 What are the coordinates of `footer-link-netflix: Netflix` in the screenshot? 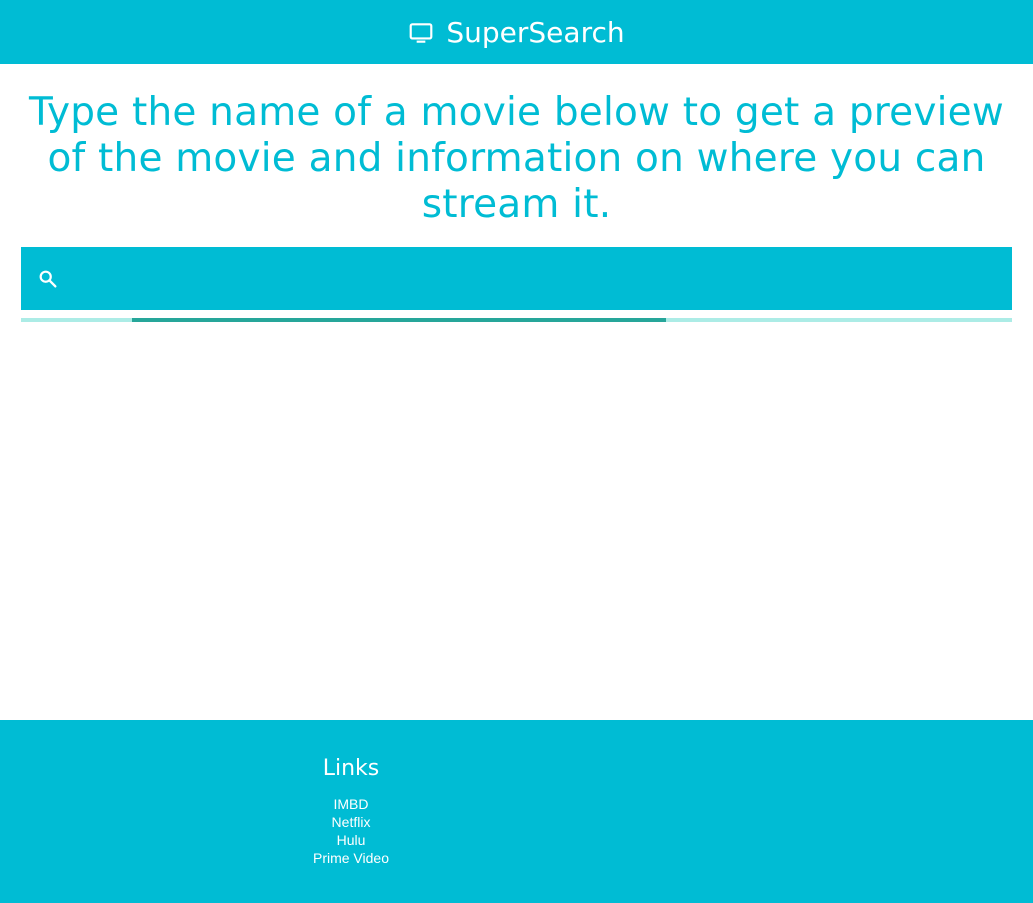 It's located at (351, 822).